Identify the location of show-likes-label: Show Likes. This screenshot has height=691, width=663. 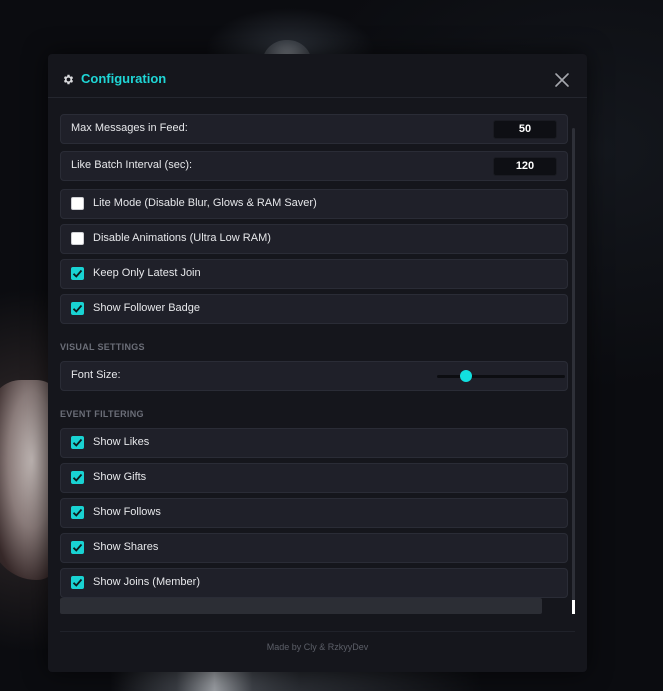
(121, 442).